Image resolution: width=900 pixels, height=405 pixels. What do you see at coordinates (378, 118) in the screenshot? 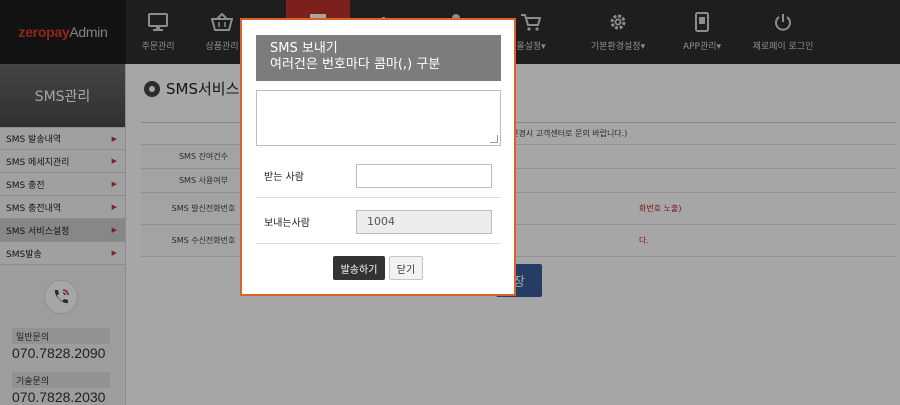
I see `message-textarea` at bounding box center [378, 118].